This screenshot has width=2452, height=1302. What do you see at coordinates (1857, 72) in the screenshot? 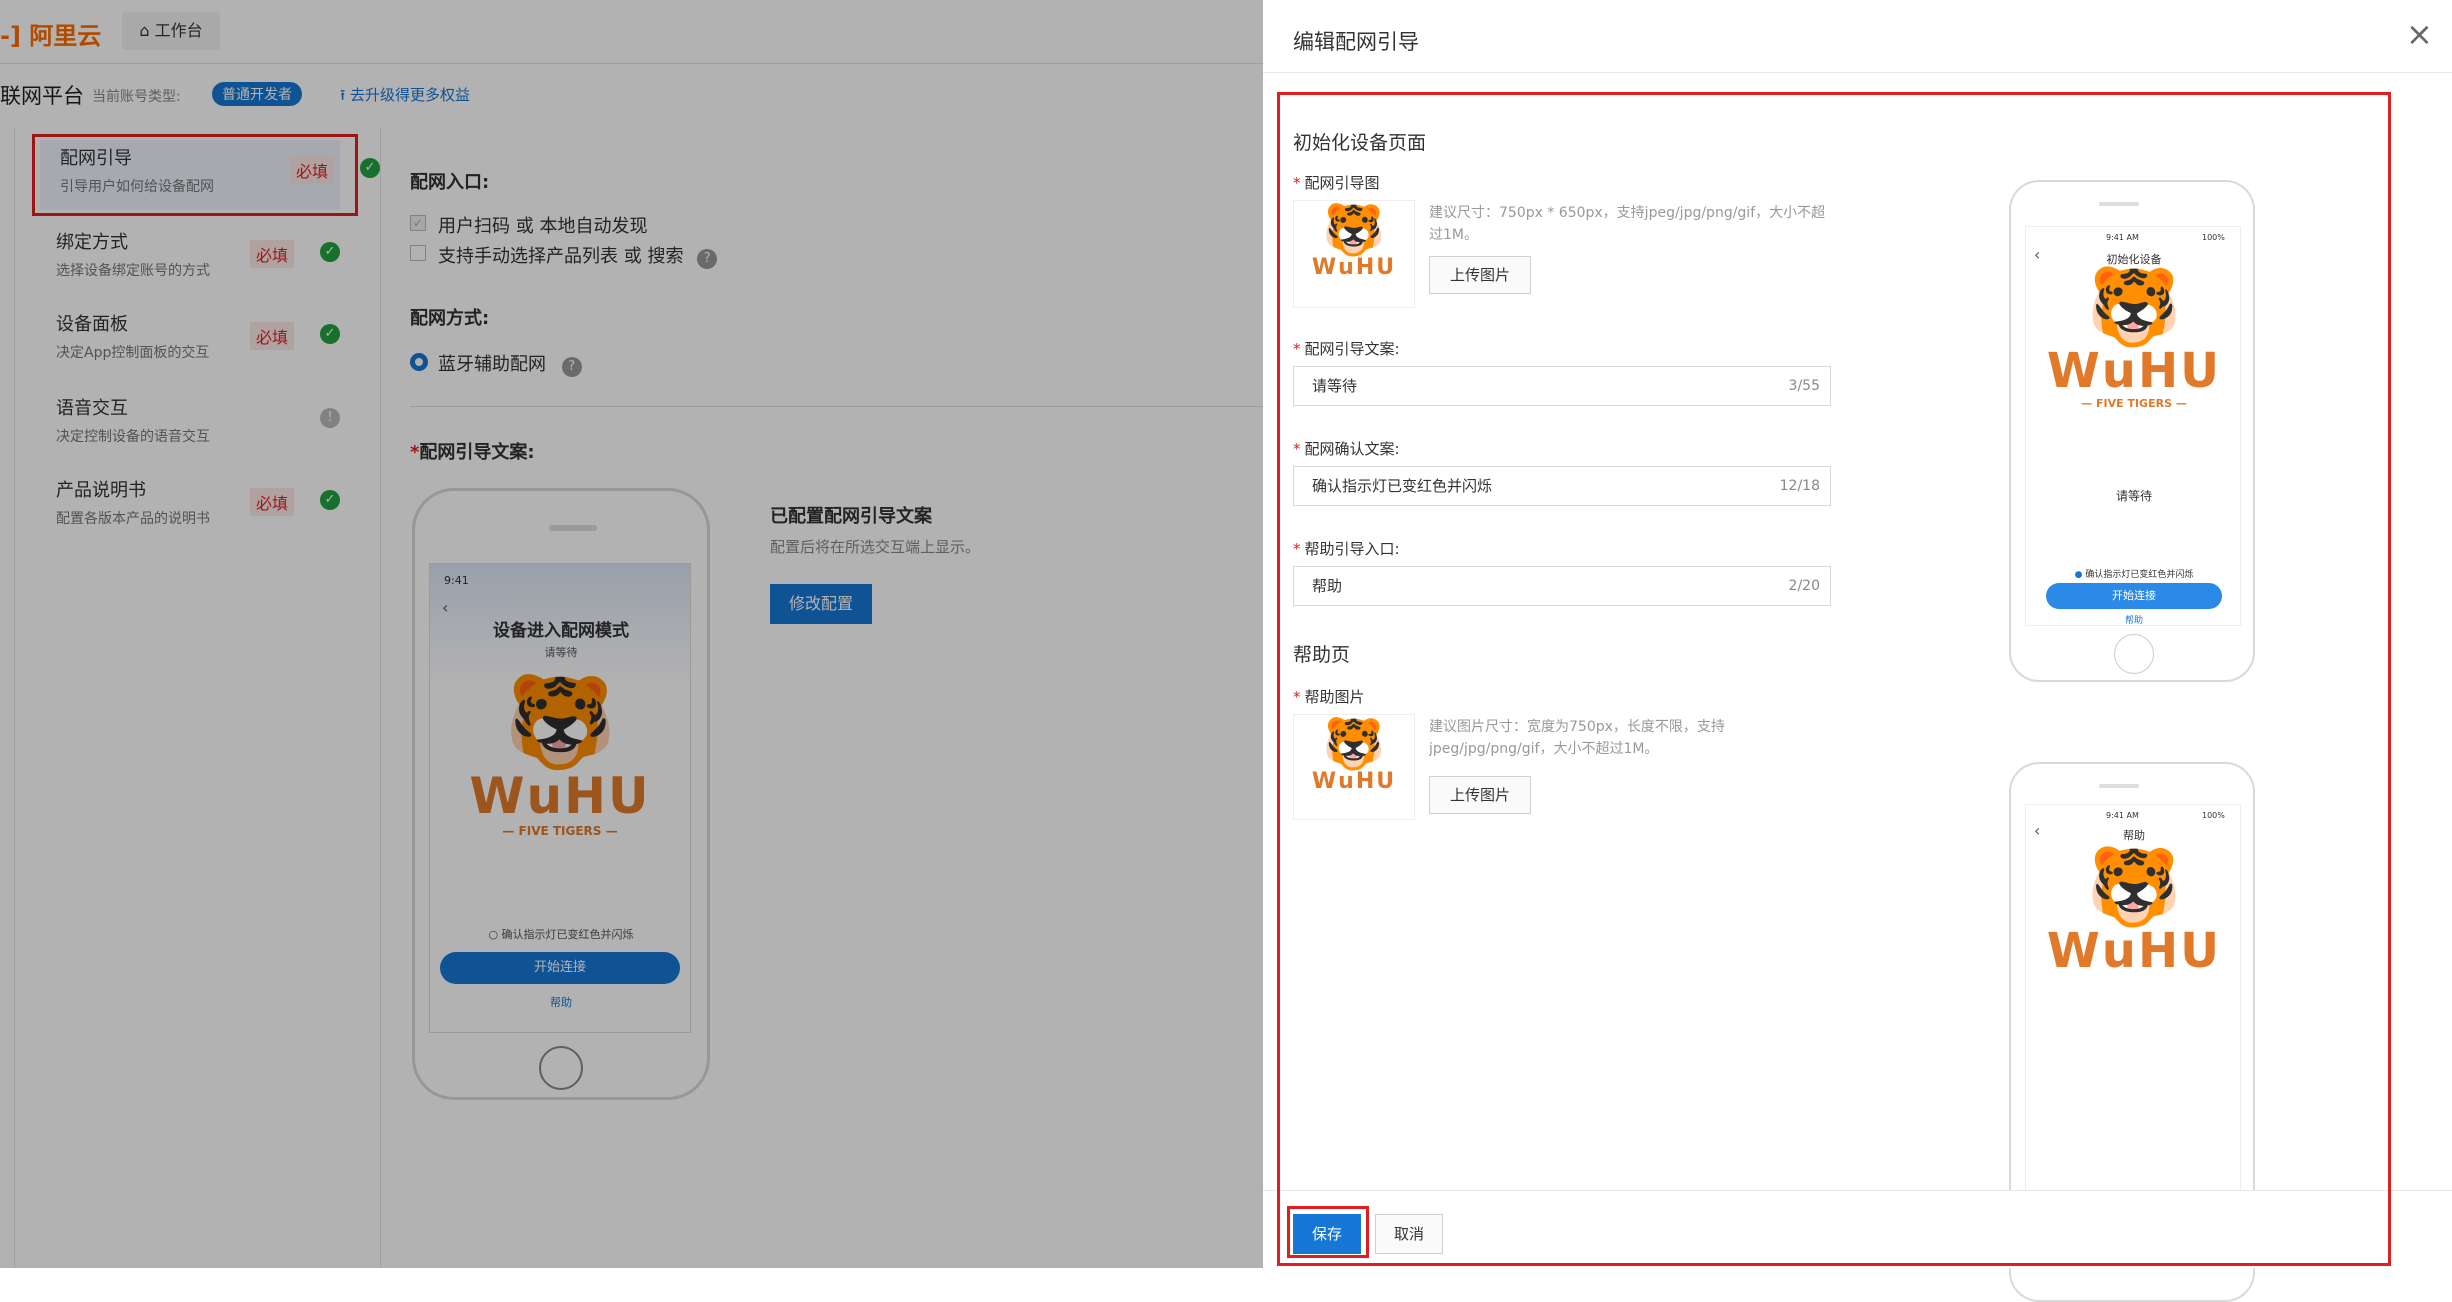
I see `drawer-header-divider` at bounding box center [1857, 72].